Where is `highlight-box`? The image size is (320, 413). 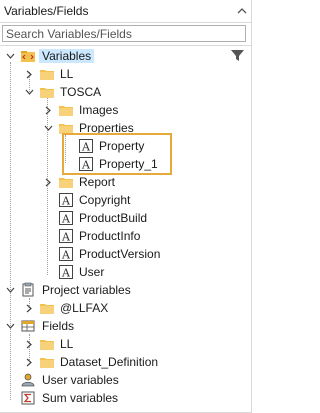
highlight-box is located at coordinates (117, 154).